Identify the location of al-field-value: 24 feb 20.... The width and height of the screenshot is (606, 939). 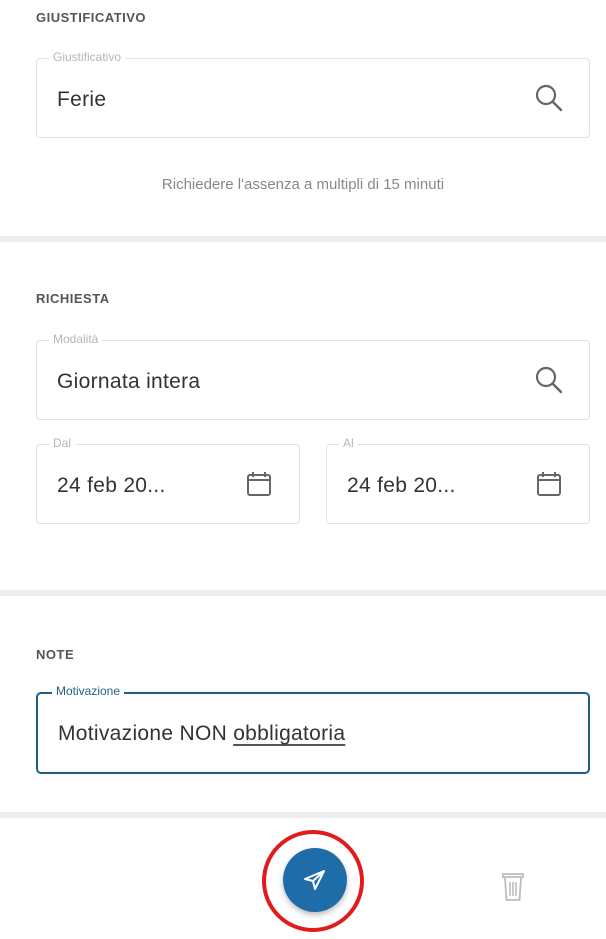
(401, 485).